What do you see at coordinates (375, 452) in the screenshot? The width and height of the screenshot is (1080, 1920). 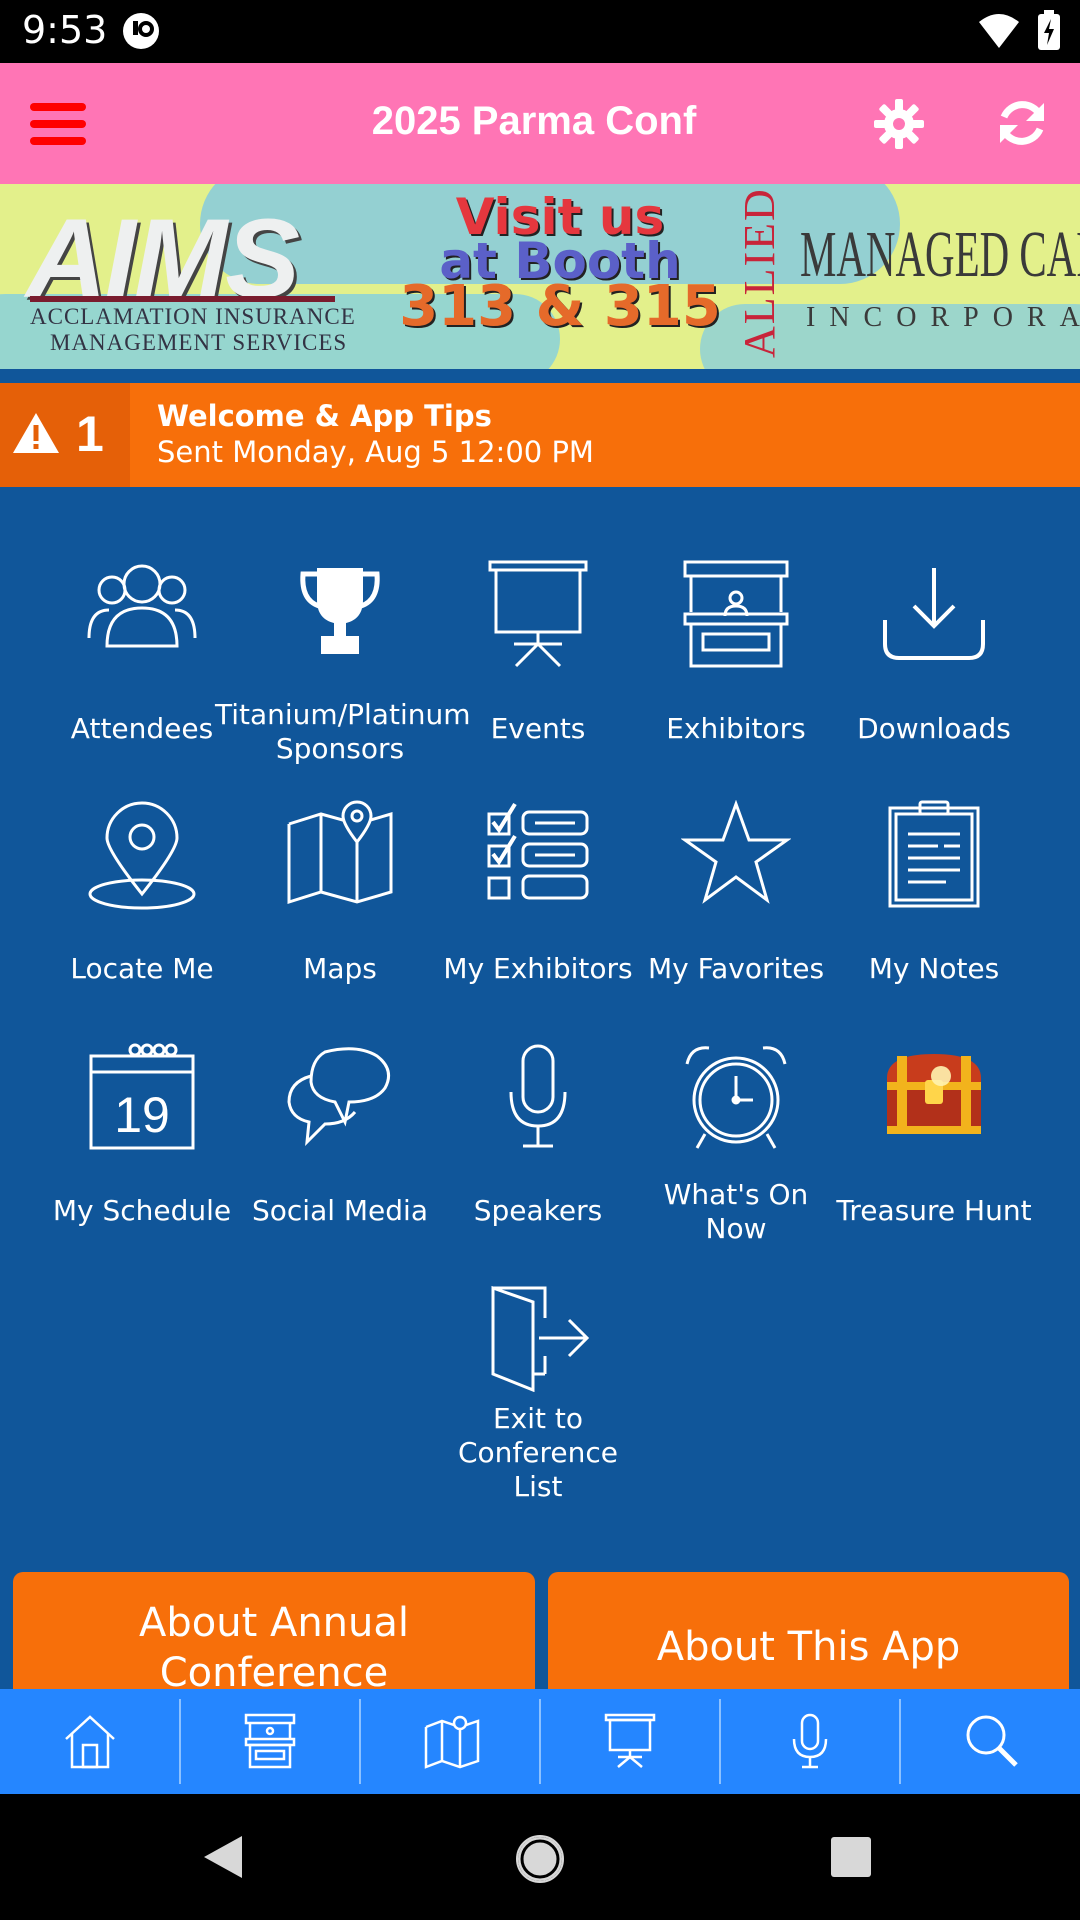 I see `alert-subtitle: Sent Monday, Aug 5 12:00 PM` at bounding box center [375, 452].